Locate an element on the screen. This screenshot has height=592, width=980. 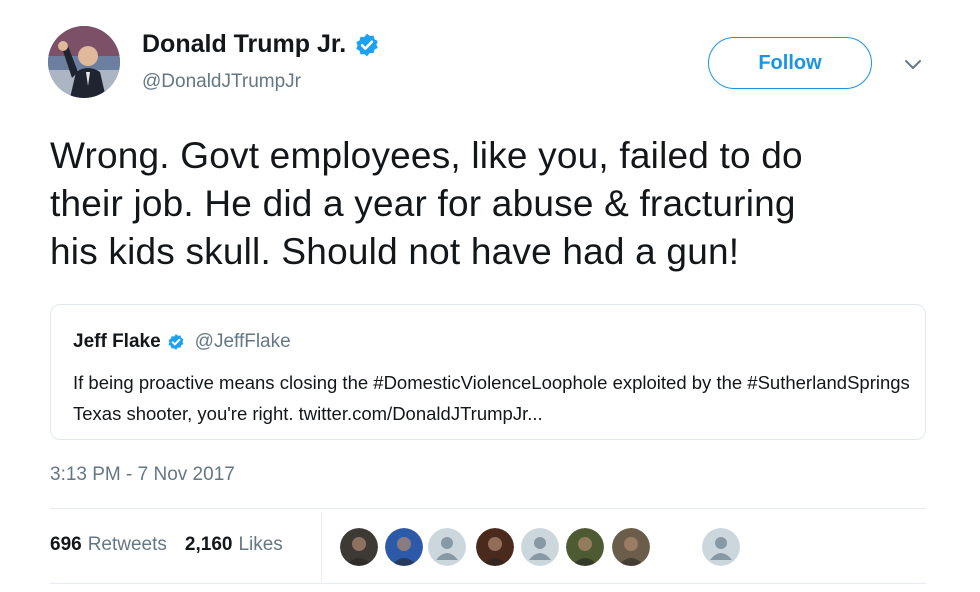
retweets-label: Retweets is located at coordinates (127, 544).